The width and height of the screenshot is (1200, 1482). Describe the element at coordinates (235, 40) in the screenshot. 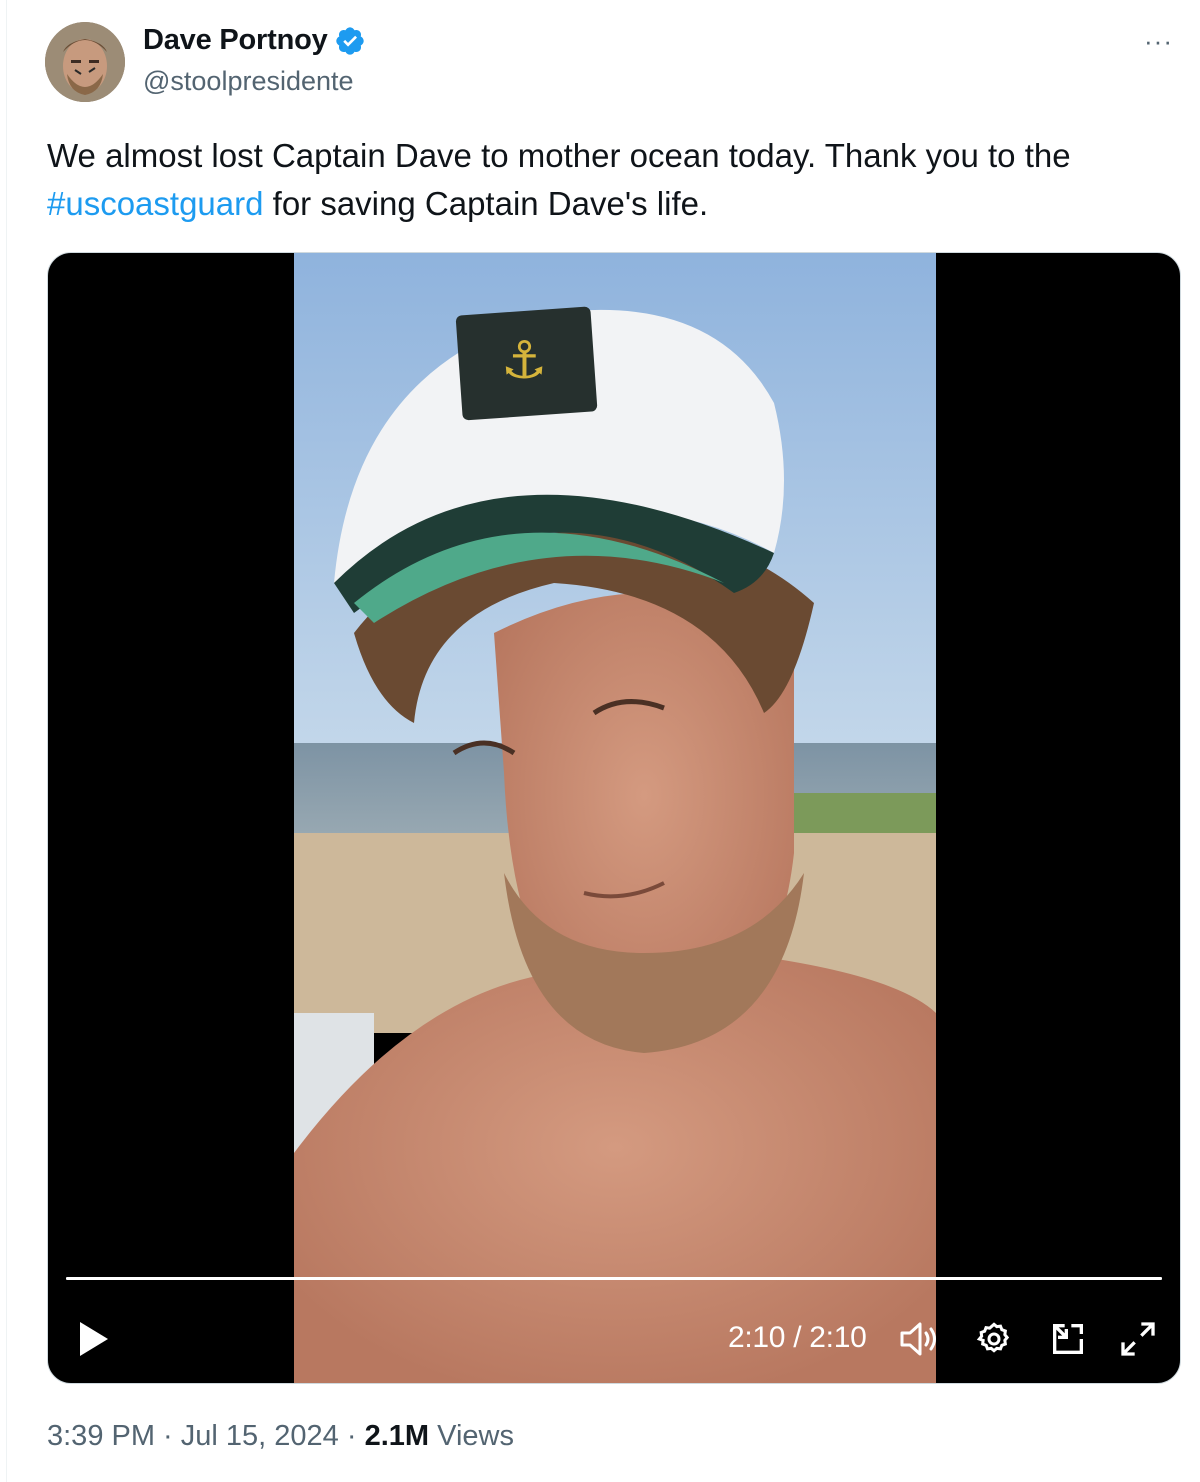

I see `author-name: Dave Portnoy` at that location.